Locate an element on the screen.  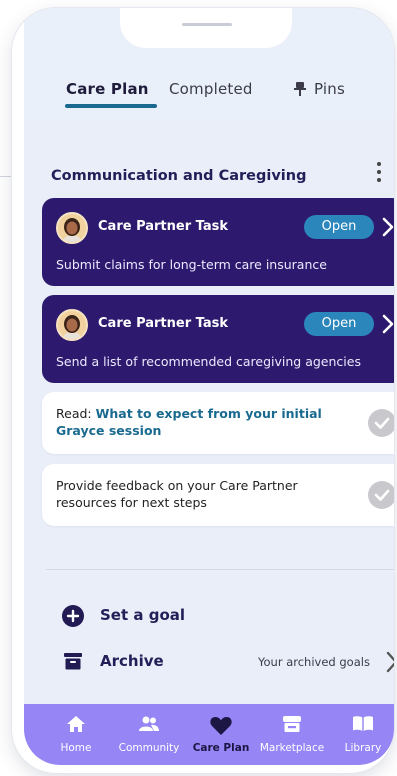
tab-pins-label: Pins is located at coordinates (330, 89).